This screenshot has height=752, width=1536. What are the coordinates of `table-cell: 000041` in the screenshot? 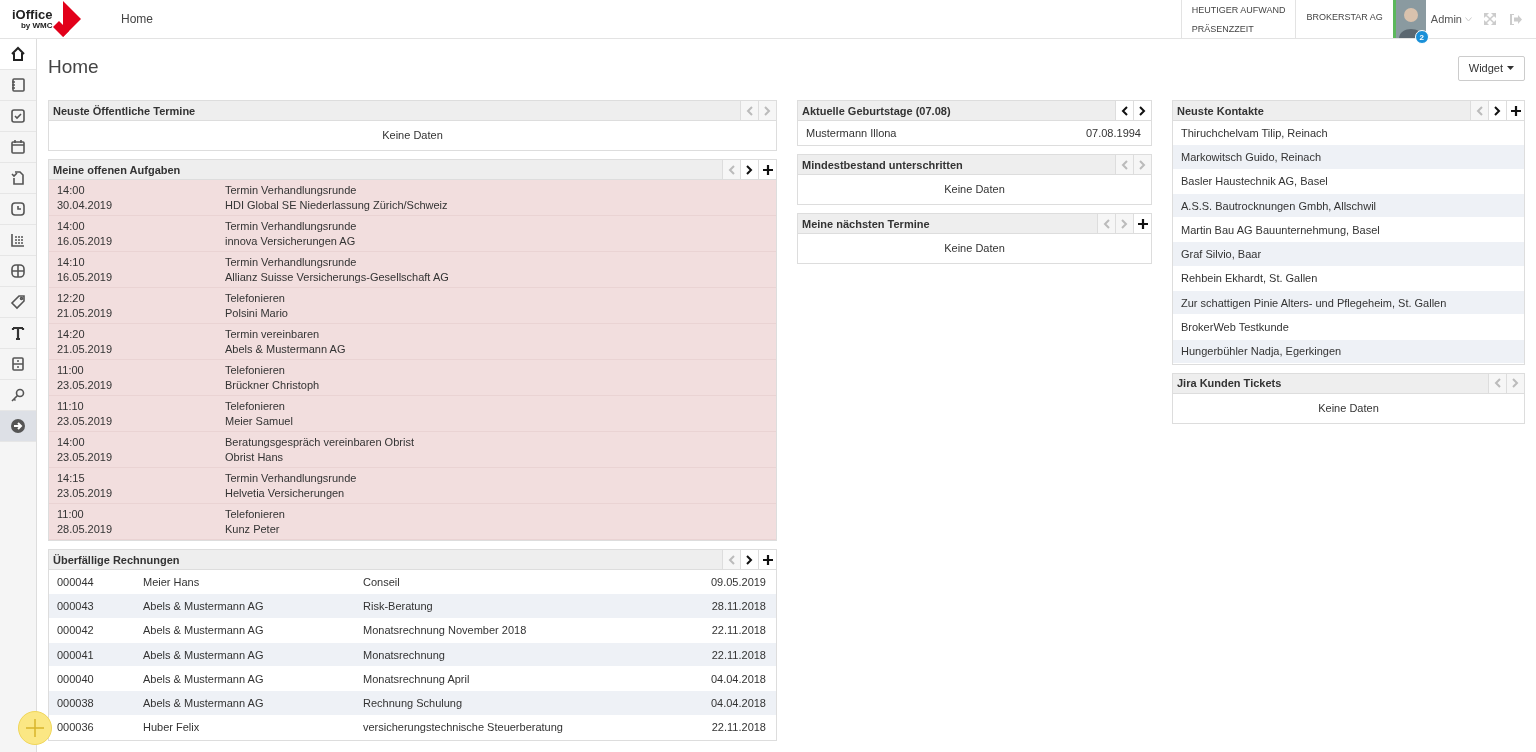 It's located at (75, 654).